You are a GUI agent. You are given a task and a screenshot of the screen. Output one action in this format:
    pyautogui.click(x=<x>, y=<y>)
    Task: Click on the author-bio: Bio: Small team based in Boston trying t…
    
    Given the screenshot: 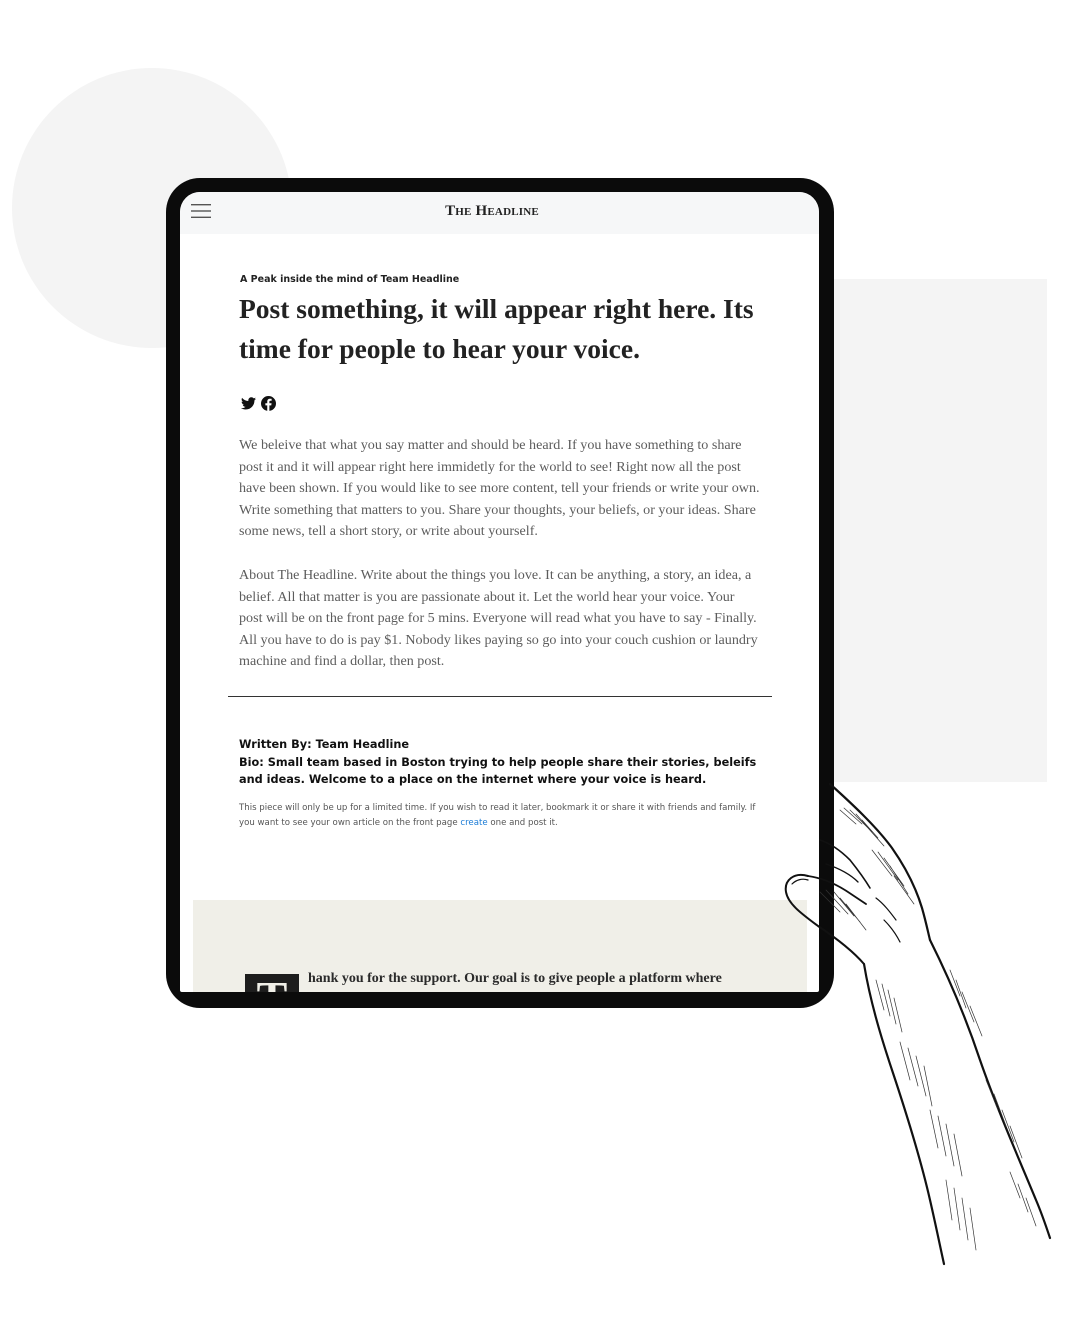 What is the action you would take?
    pyautogui.click(x=498, y=771)
    